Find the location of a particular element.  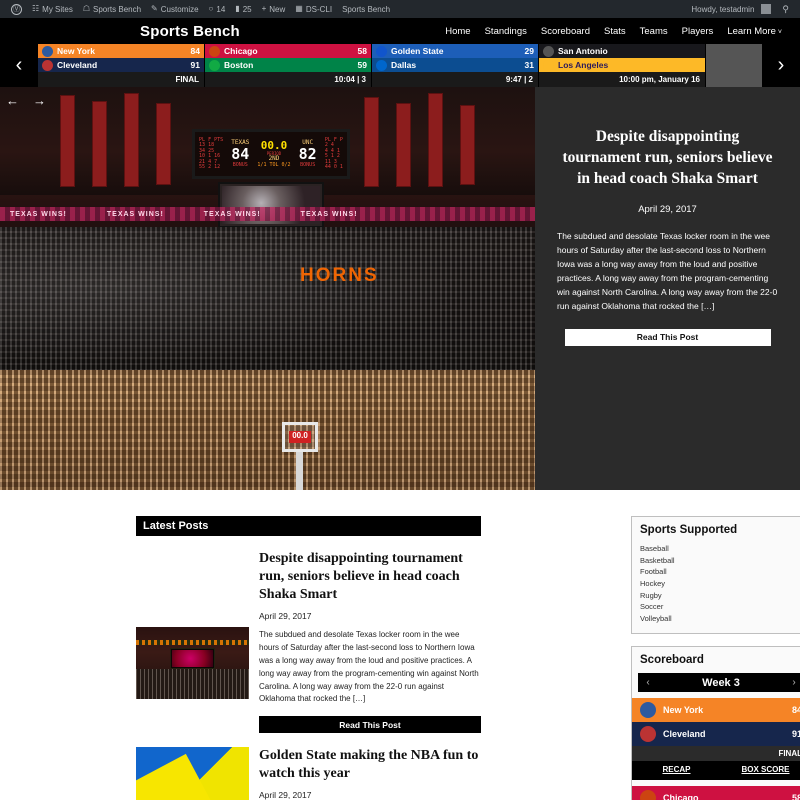

hero-read-post-button: Read This Post is located at coordinates (667, 337).